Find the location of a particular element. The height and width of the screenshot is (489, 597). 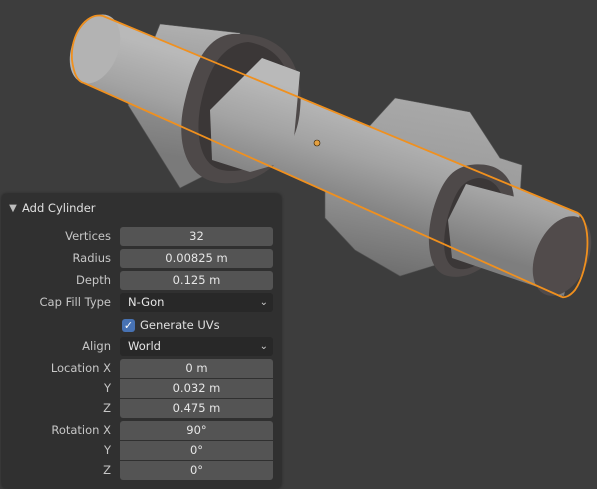

cap-fill-type-row: Cap Fill Type N-Gon ⌄ is located at coordinates (141, 302).